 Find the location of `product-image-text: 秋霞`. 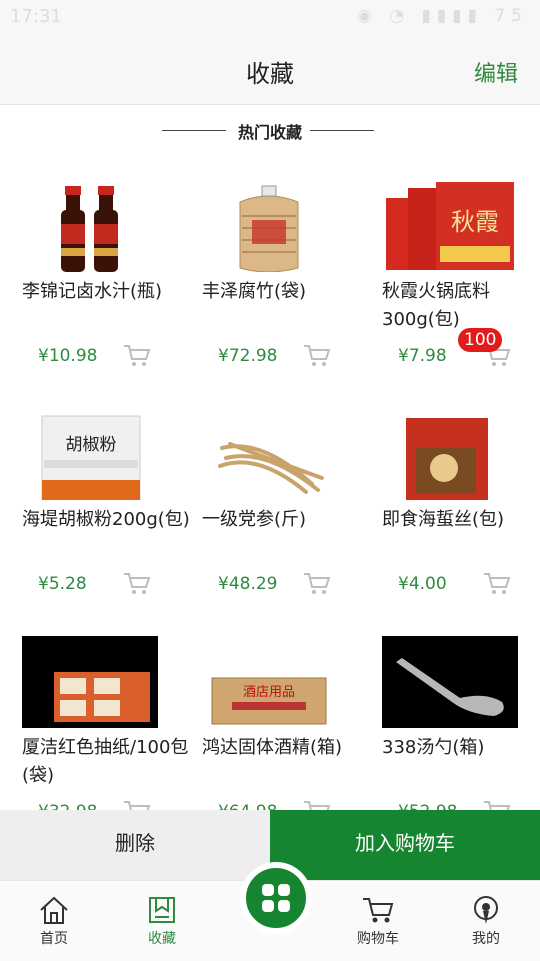

product-image-text: 秋霞 is located at coordinates (475, 222).